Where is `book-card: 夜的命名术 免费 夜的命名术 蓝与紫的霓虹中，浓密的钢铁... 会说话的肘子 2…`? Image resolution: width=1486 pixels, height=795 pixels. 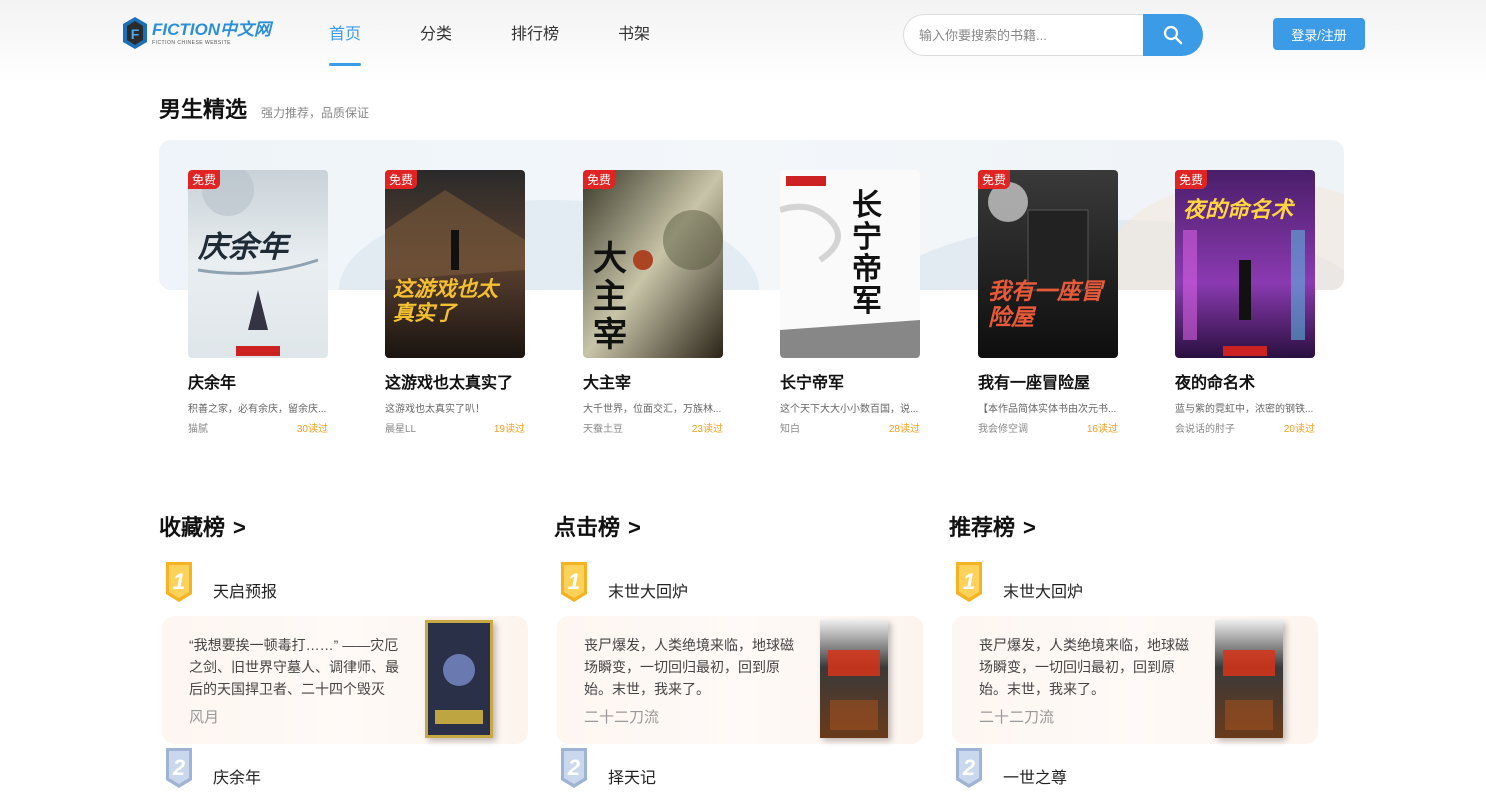 book-card: 夜的命名术 免费 夜的命名术 蓝与紫的霓虹中，浓密的钢铁... 会说话的肘子 2… is located at coordinates (1245, 302).